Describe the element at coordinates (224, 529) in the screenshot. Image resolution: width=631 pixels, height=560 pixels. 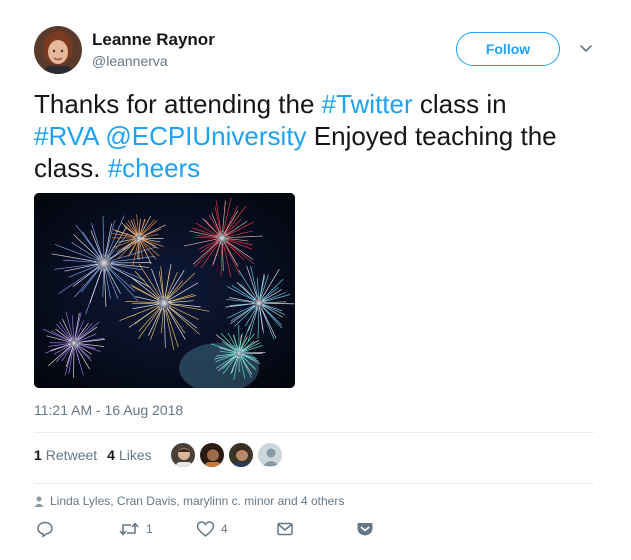
I see `like-count: 4` at that location.